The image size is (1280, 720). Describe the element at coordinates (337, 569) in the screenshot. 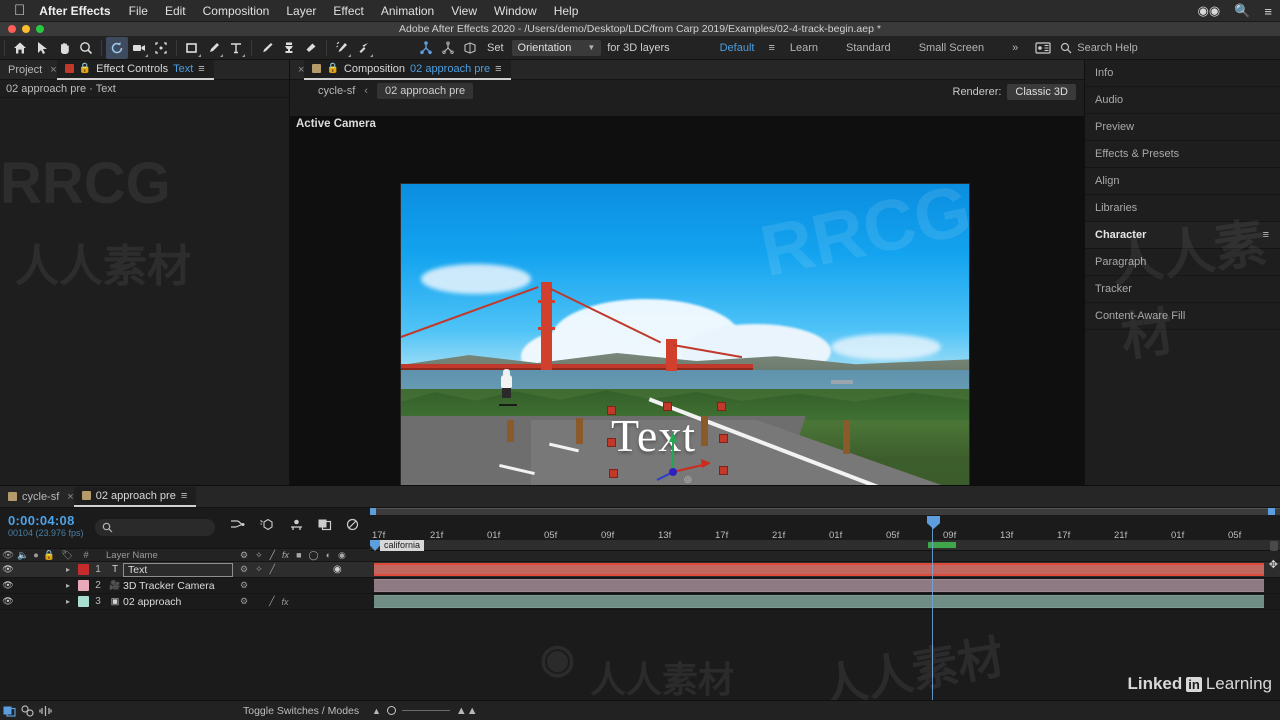

I see `3d-layer-icon: ◉` at that location.